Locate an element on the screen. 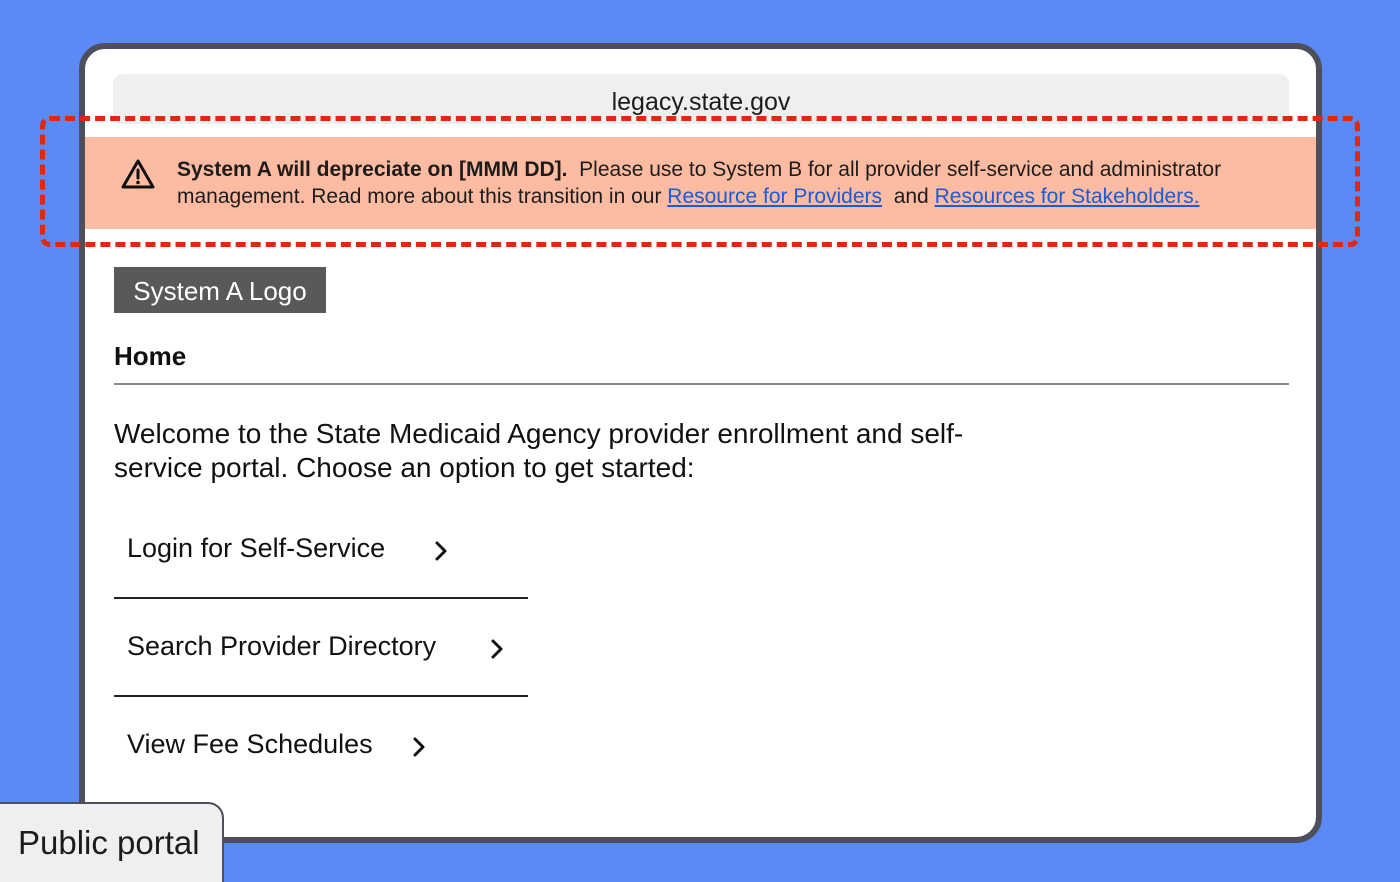 This screenshot has width=1400, height=882. nav-divider is located at coordinates (701, 384).